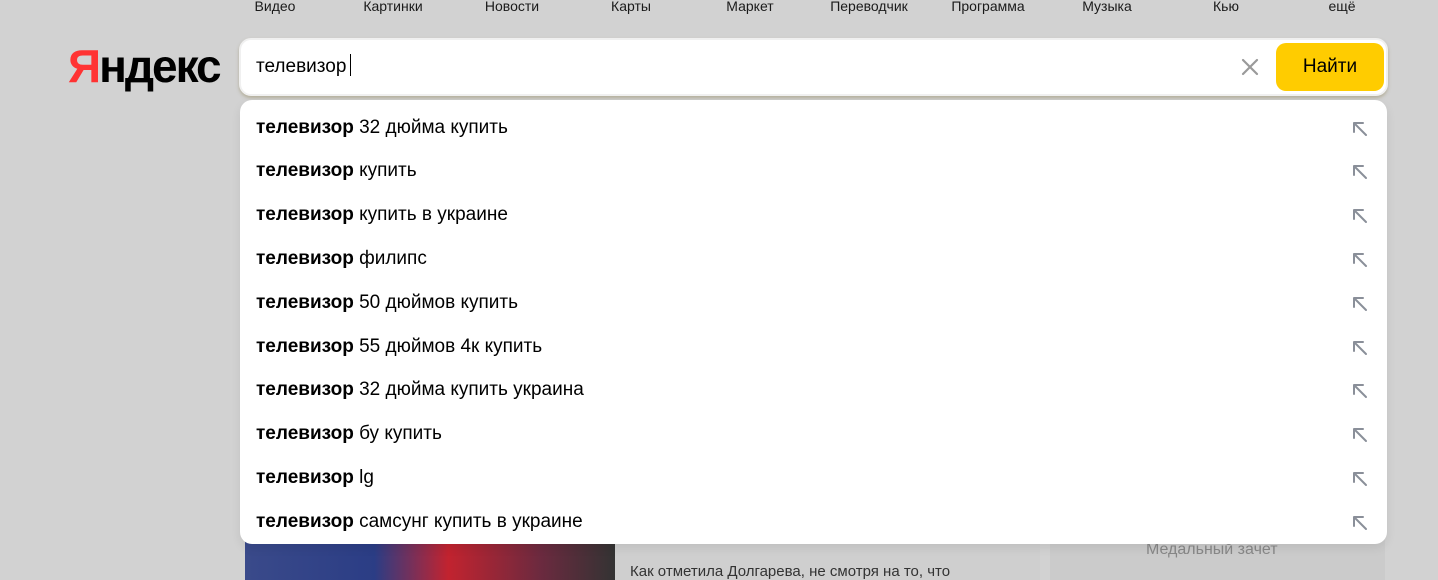 The width and height of the screenshot is (1438, 580). I want to click on suggestion-item: телевизор купить, so click(813, 168).